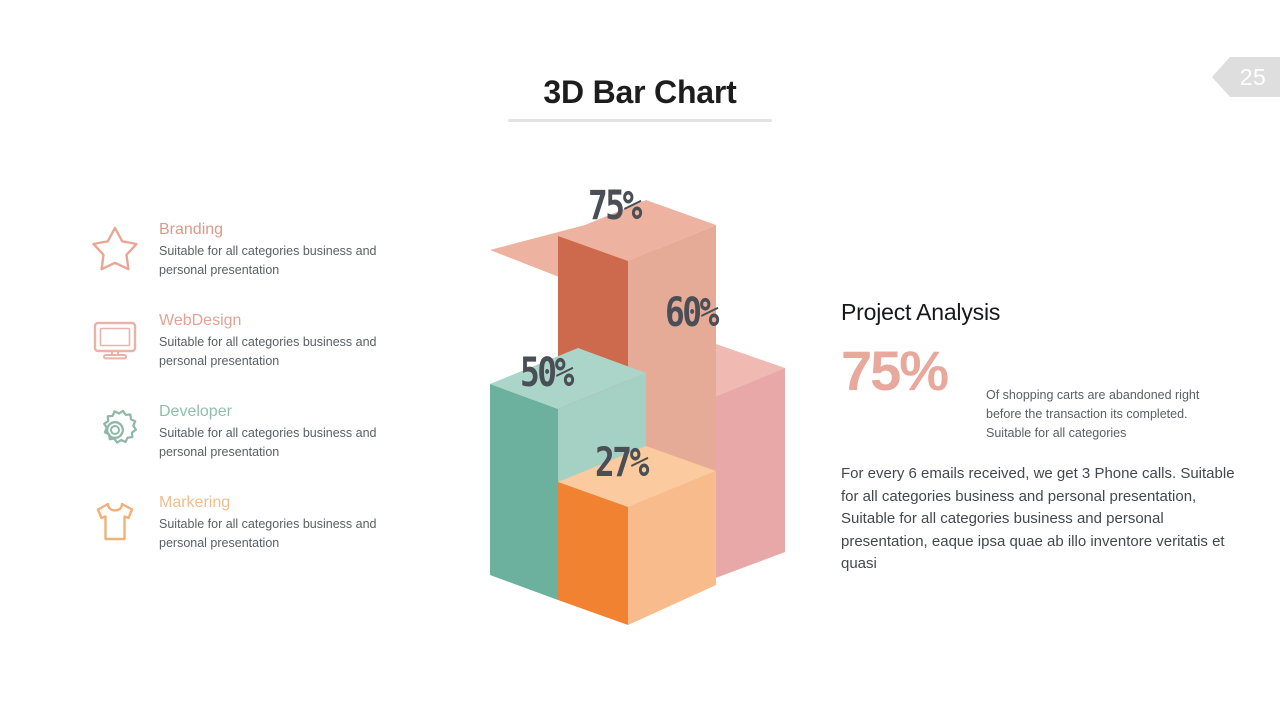  What do you see at coordinates (692, 313) in the screenshot?
I see `bar-label-webdesign: 60%` at bounding box center [692, 313].